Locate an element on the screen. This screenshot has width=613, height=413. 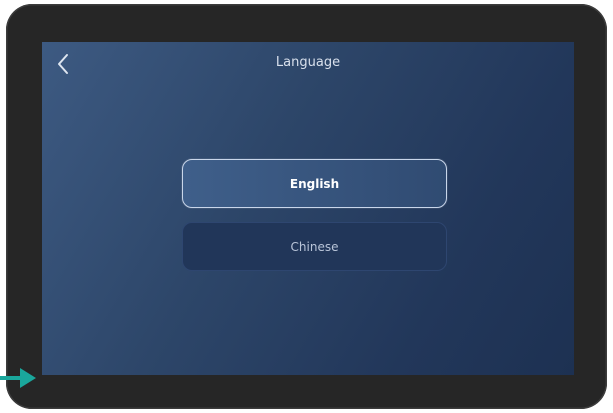
language-option-english: English is located at coordinates (314, 183).